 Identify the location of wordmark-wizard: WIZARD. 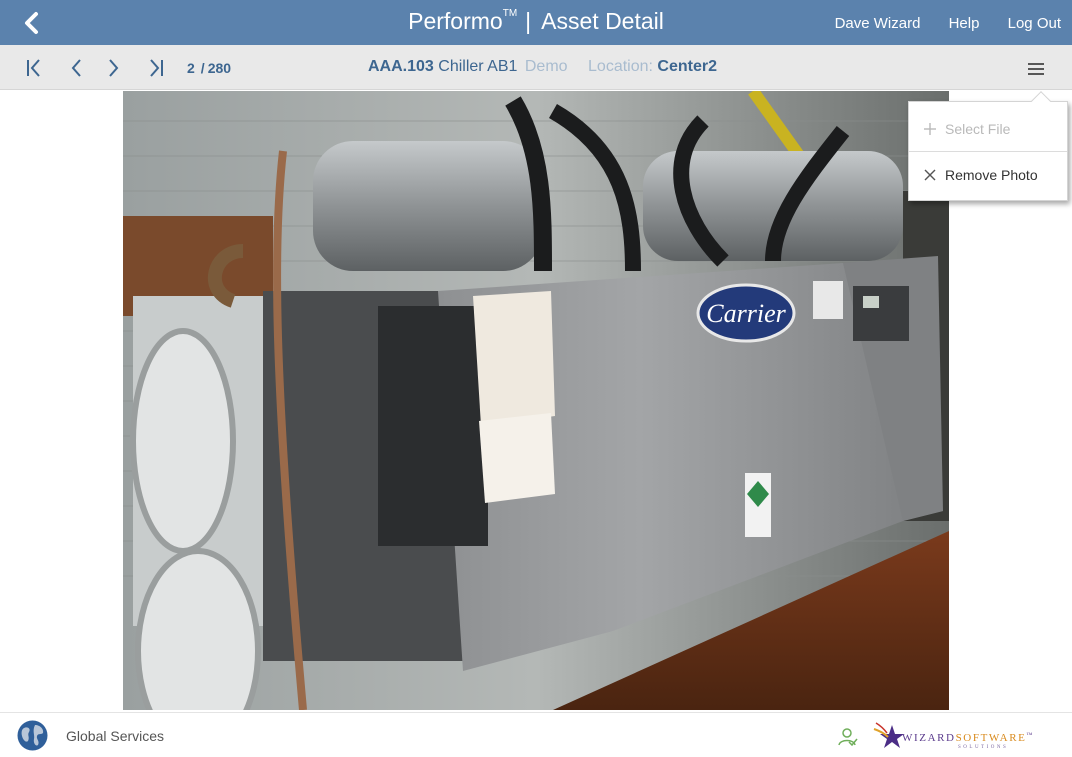
(929, 738).